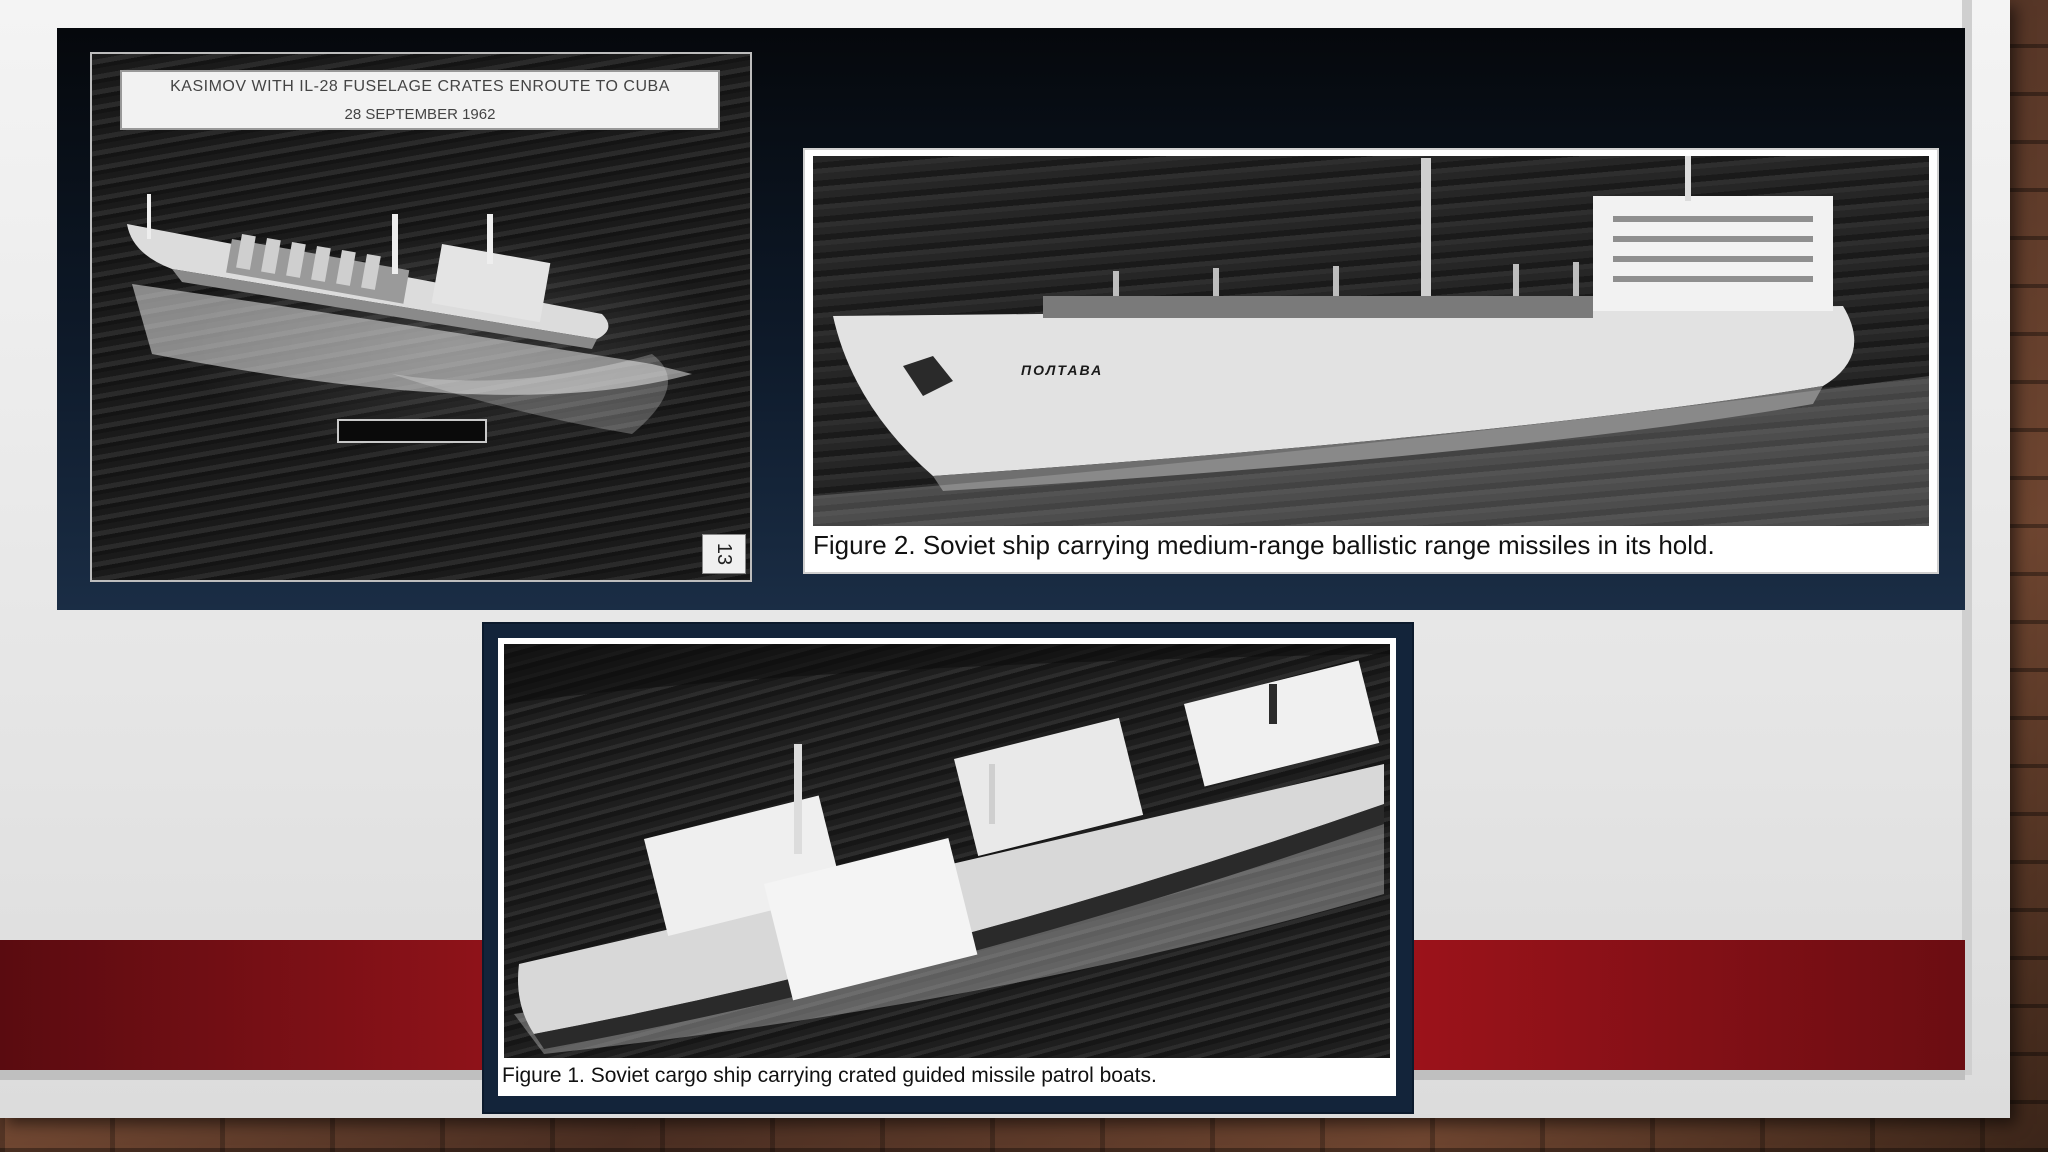 The height and width of the screenshot is (1152, 2048). I want to click on frame-number: 13, so click(724, 554).